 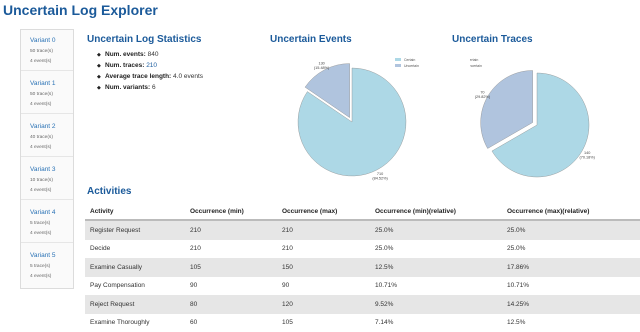 What do you see at coordinates (138, 76) in the screenshot?
I see `stat-label: Average trace length:` at bounding box center [138, 76].